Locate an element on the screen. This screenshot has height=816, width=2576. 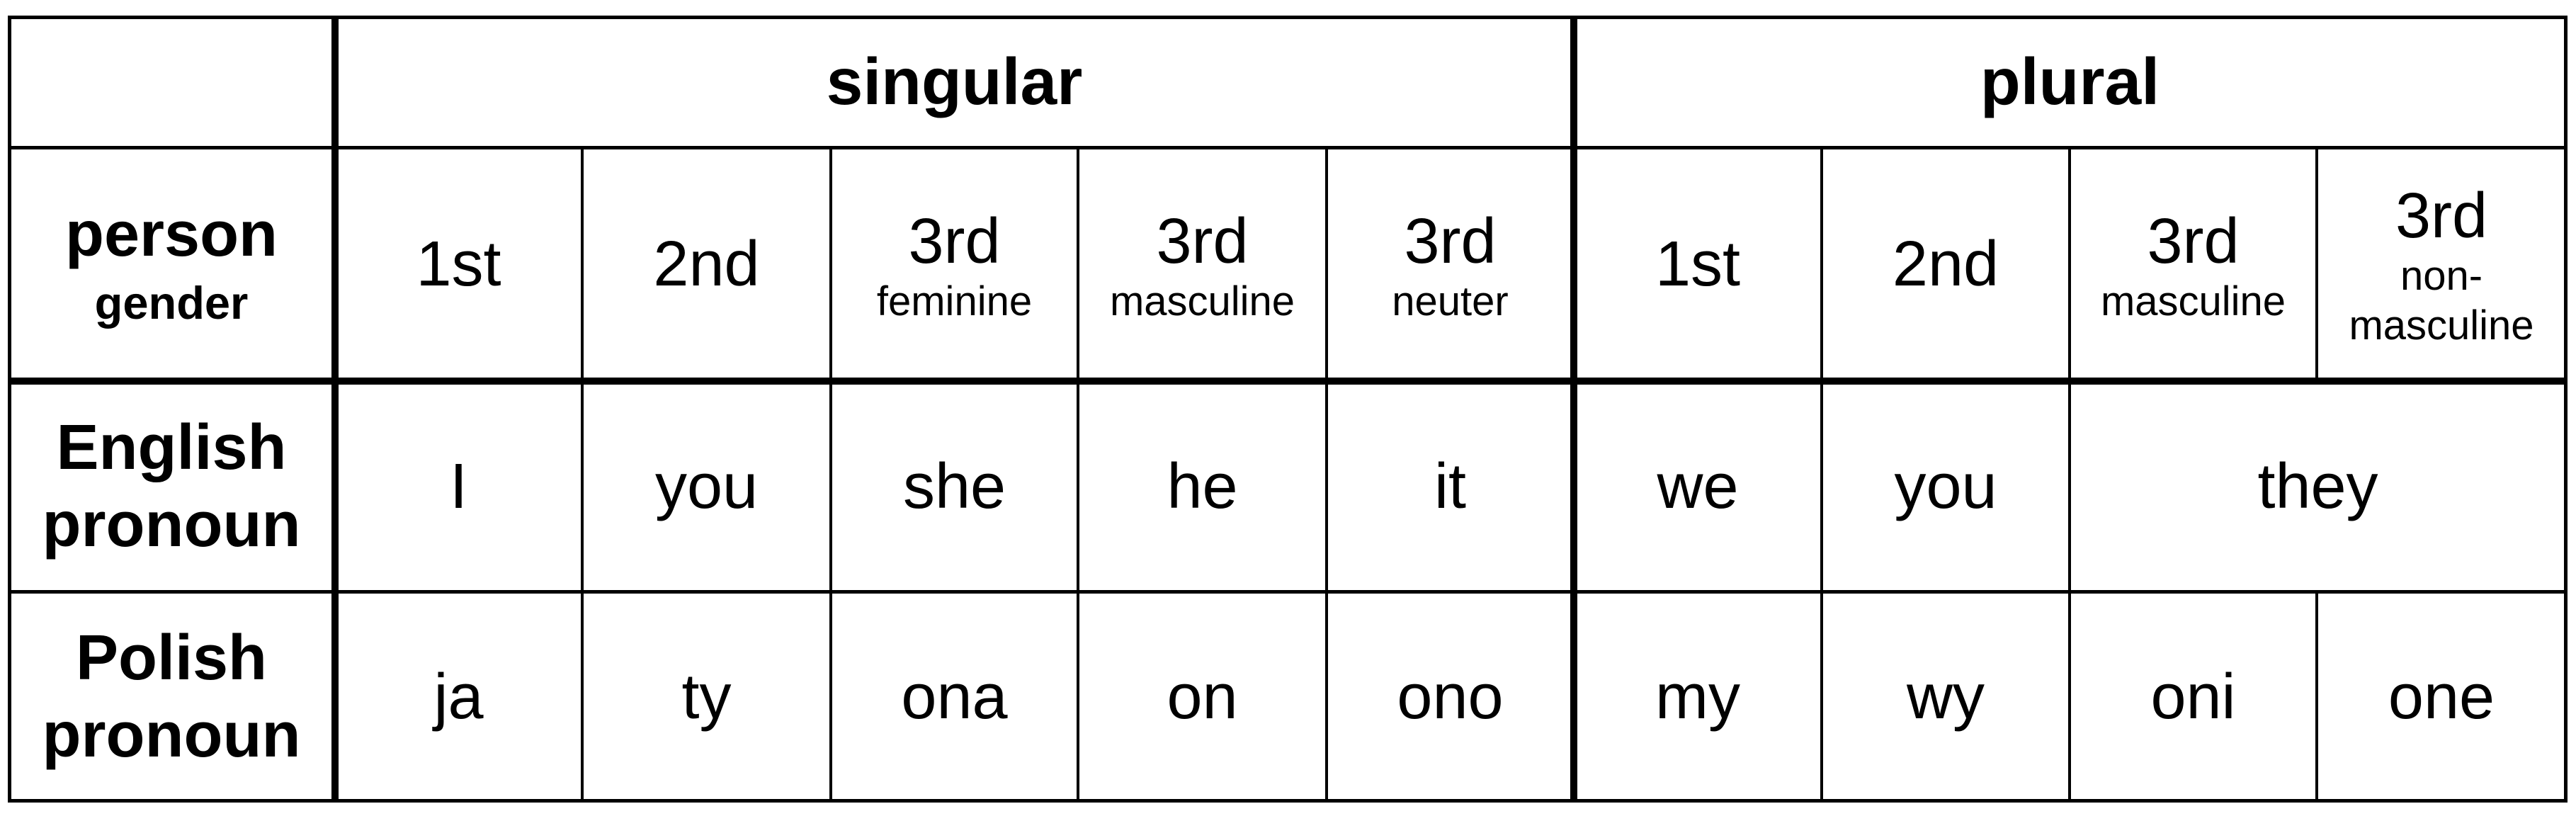
group-header-singular: singular is located at coordinates (954, 82).